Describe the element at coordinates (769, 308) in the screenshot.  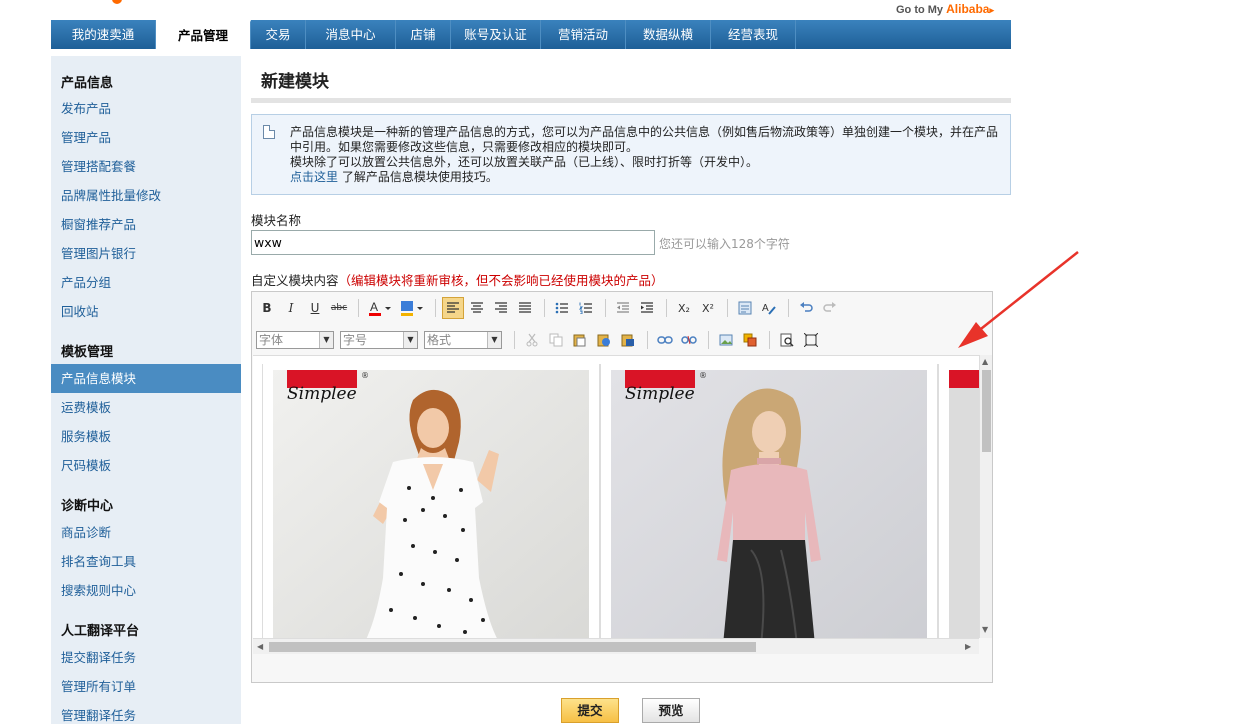
I see `remove-format-icon: A` at that location.